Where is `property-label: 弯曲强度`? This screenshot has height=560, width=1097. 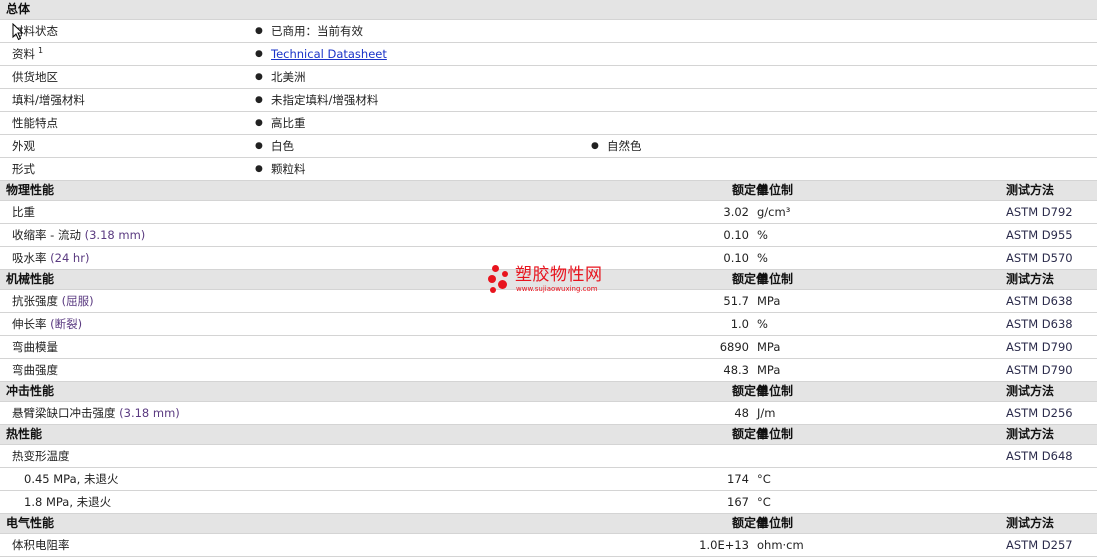
property-label: 弯曲强度 is located at coordinates (35, 370).